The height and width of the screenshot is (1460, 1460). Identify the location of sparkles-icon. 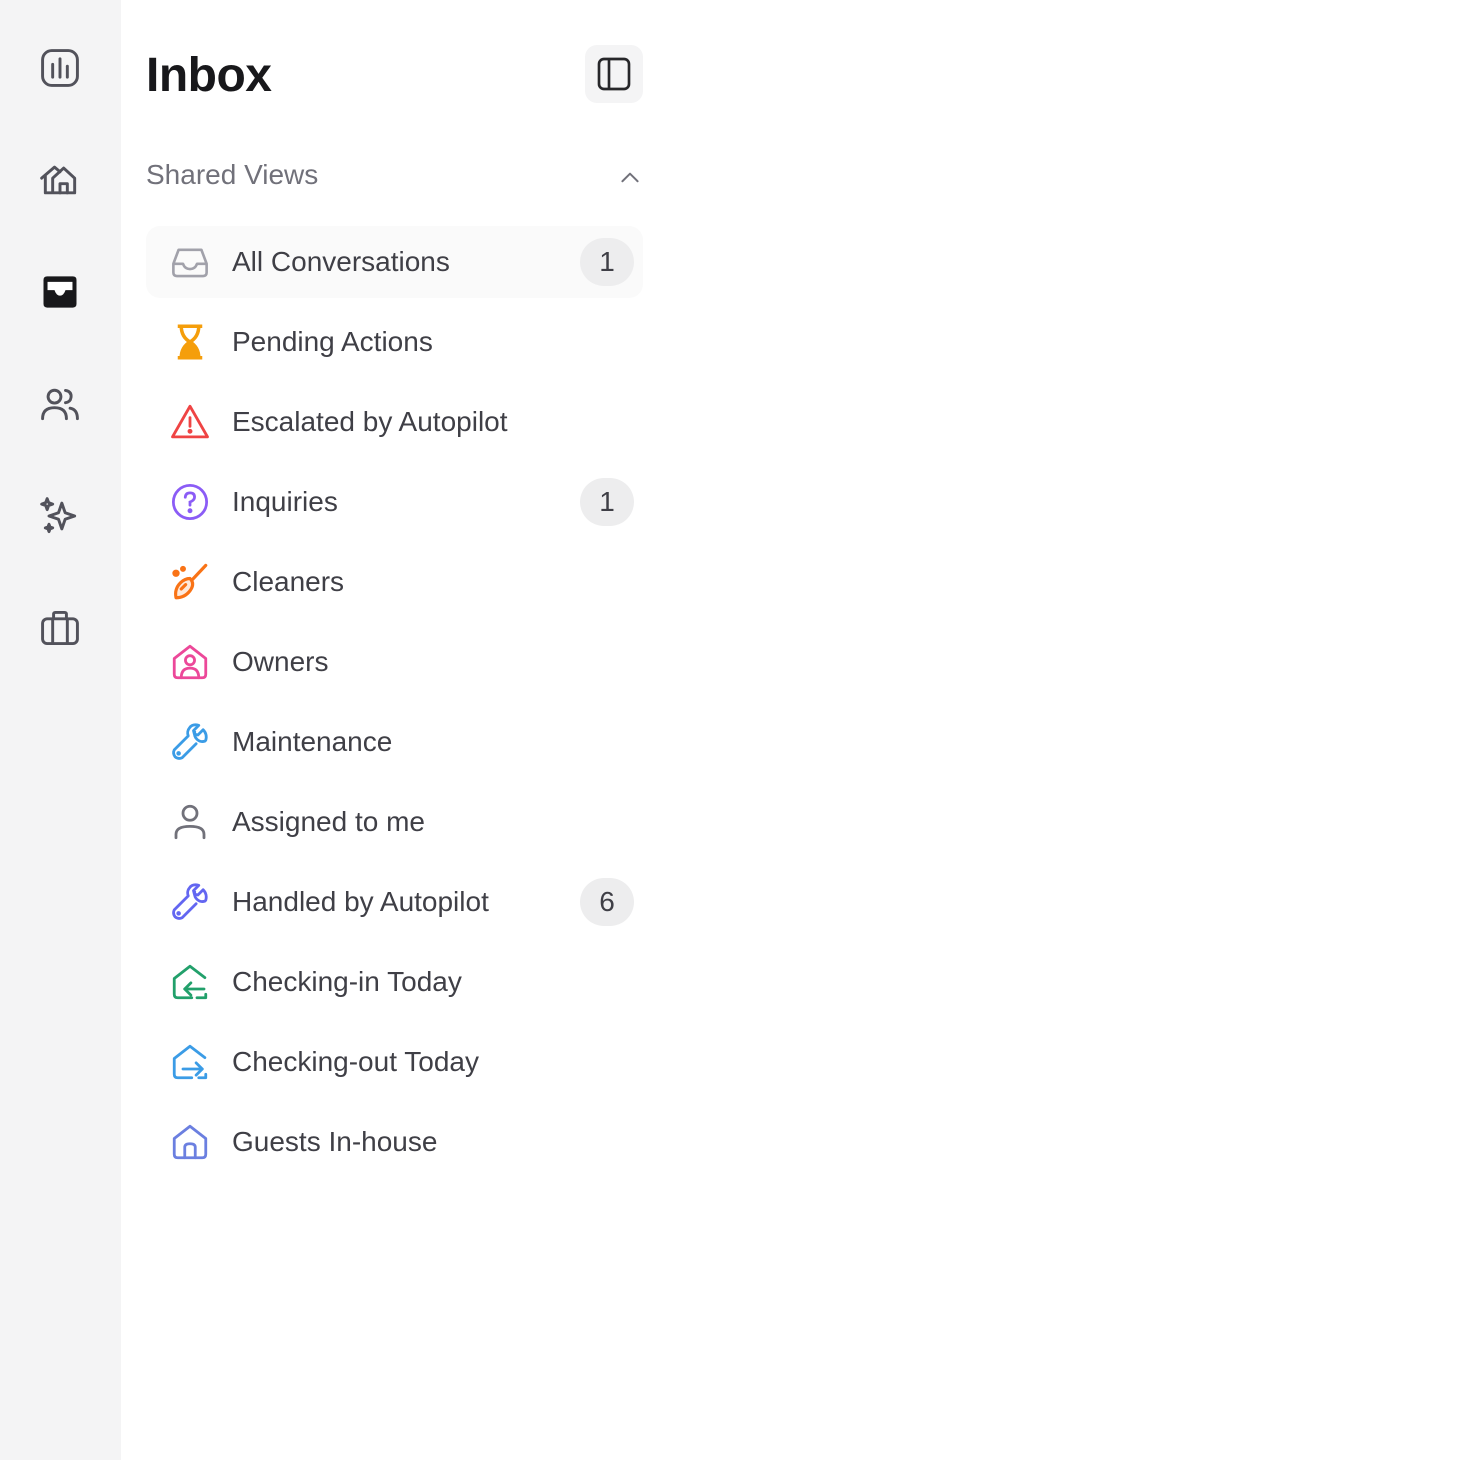
(58, 515).